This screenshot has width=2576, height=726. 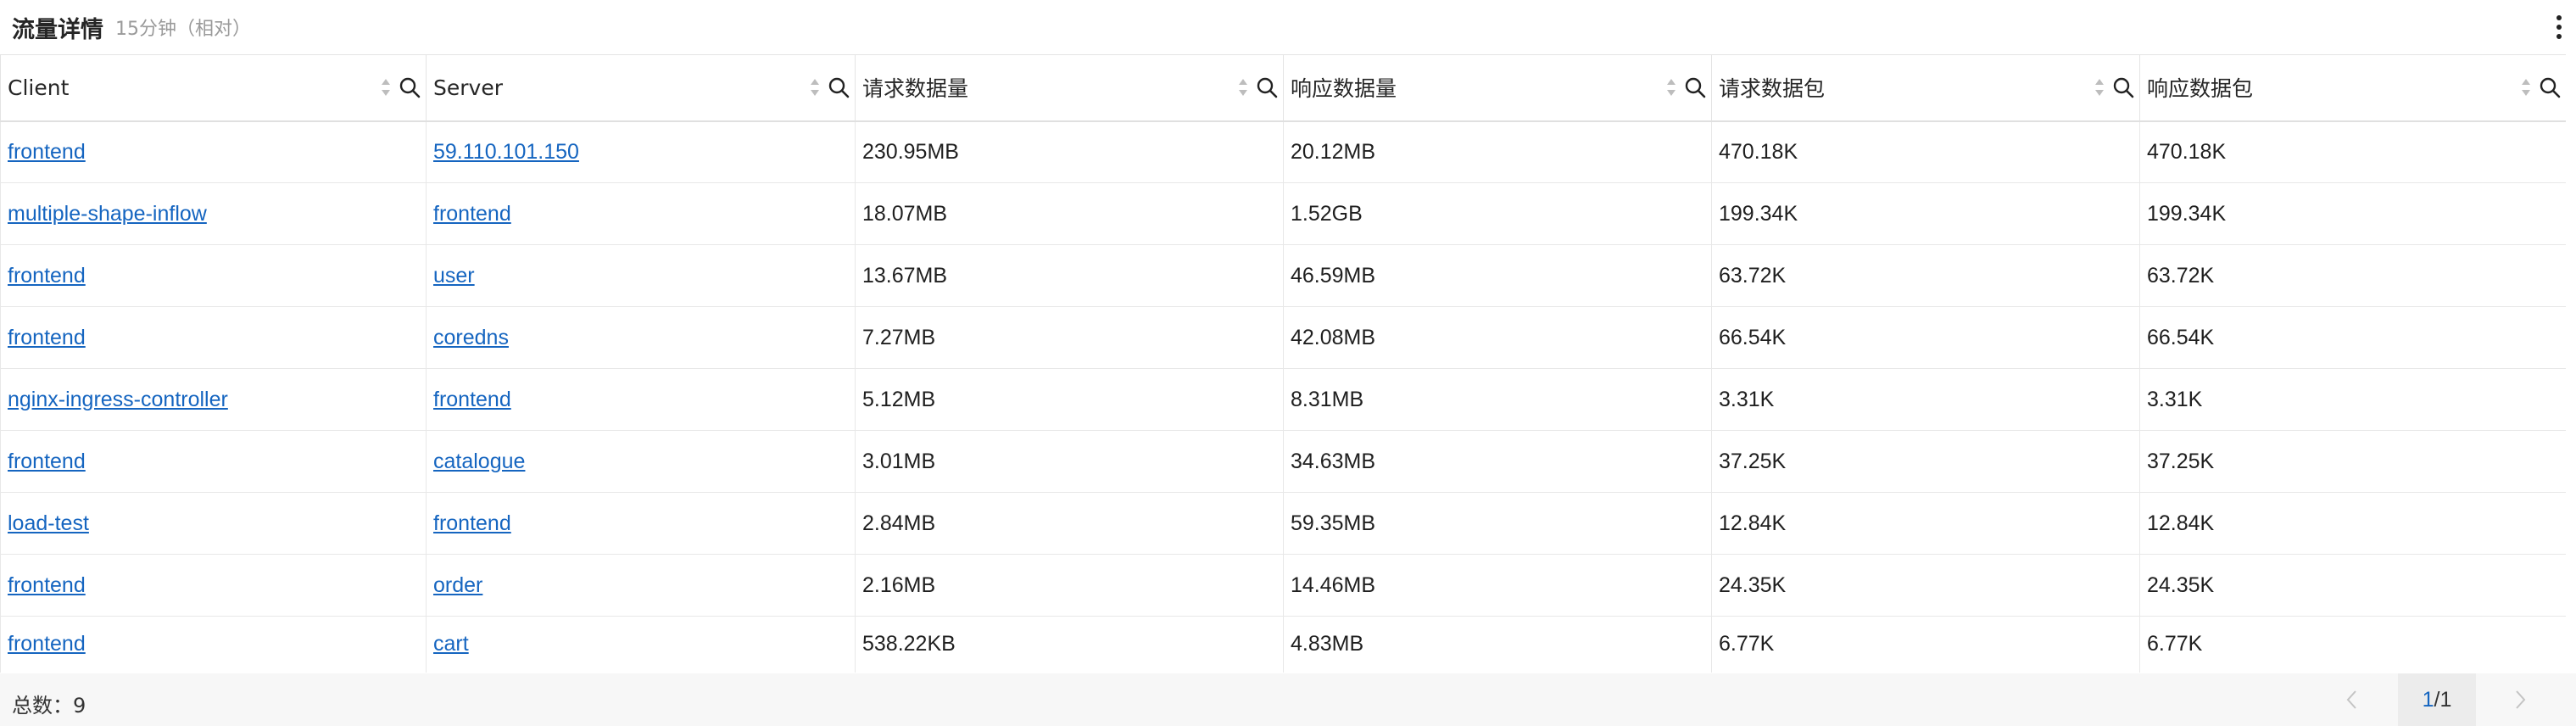 I want to click on table-row: frontend order 2.16MB 14.46MB 24.35K 24.35K, so click(x=1283, y=585).